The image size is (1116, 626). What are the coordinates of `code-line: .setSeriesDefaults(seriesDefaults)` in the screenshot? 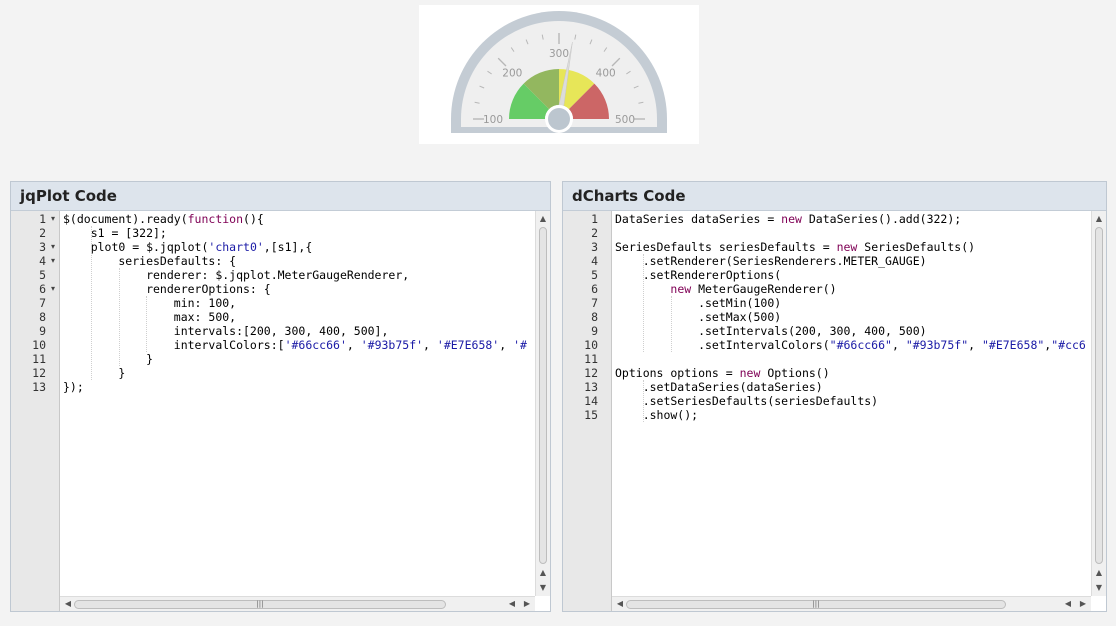 It's located at (747, 401).